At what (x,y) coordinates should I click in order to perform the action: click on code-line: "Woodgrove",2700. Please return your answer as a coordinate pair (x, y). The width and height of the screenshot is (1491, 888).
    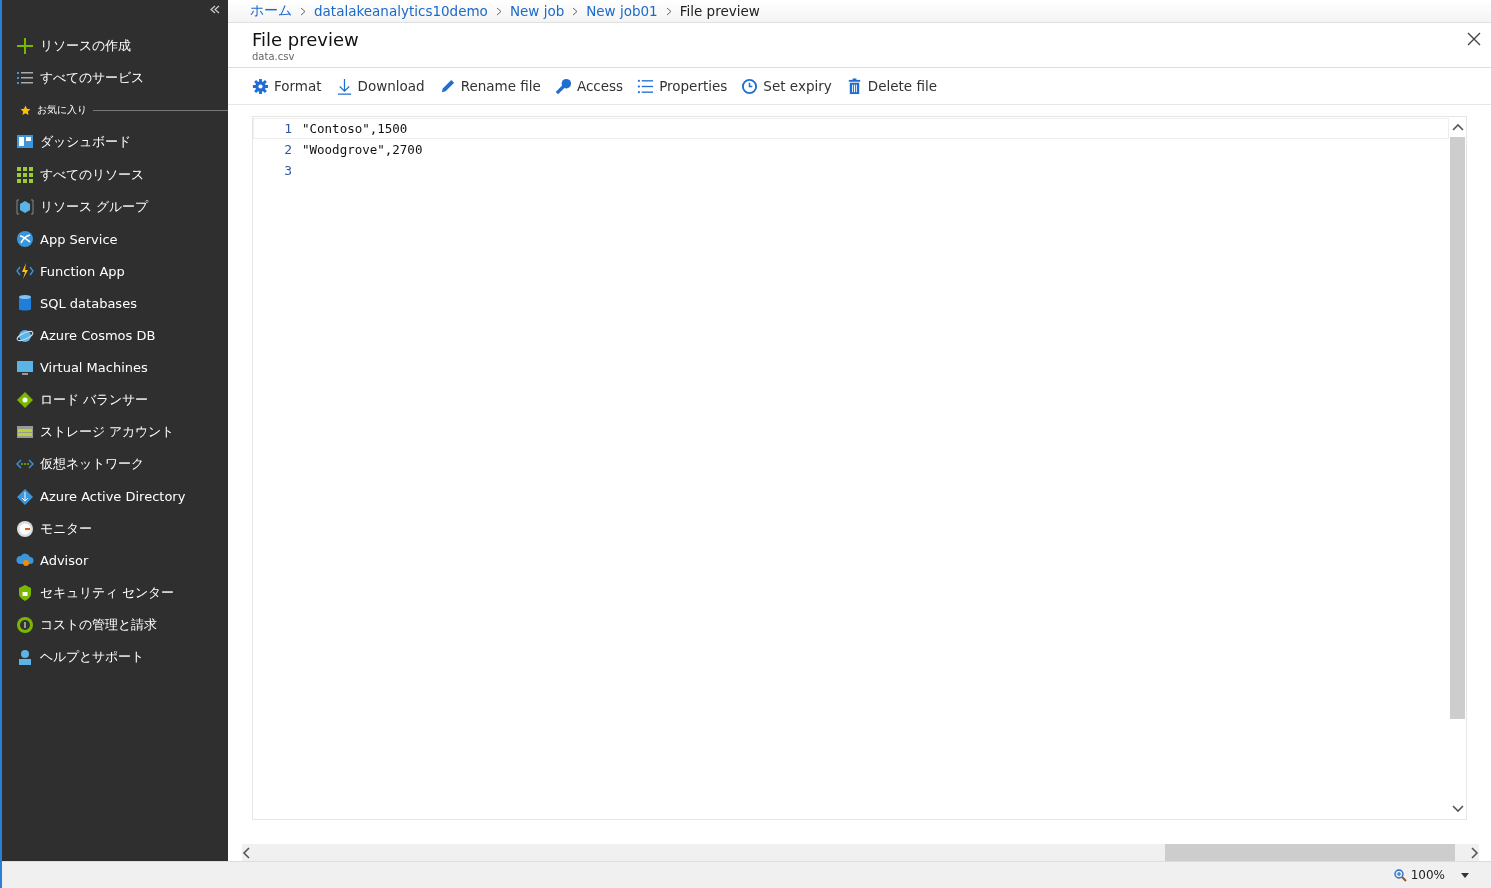
    Looking at the image, I should click on (362, 149).